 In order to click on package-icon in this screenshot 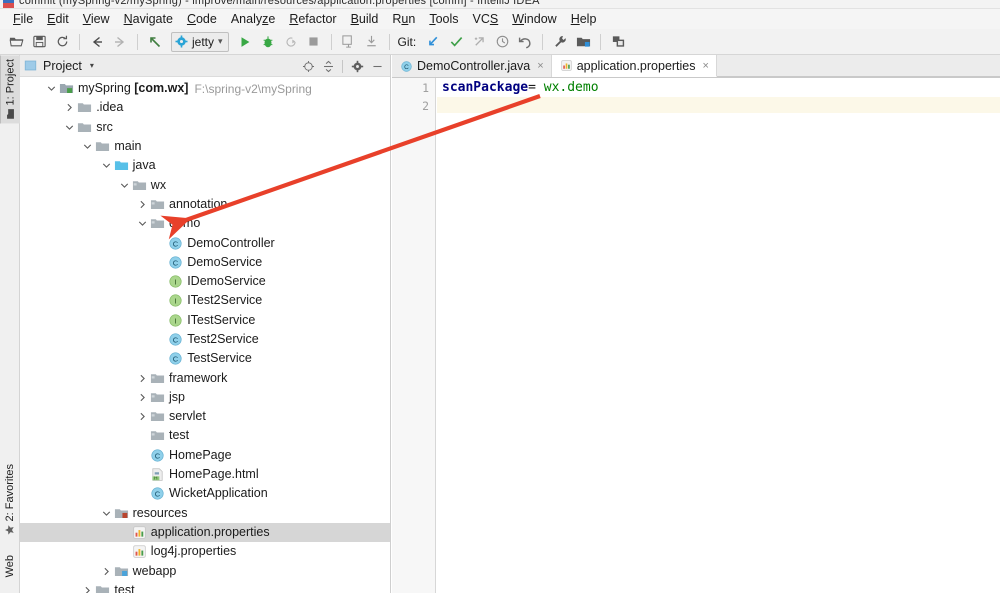, I will do `click(157, 204)`.